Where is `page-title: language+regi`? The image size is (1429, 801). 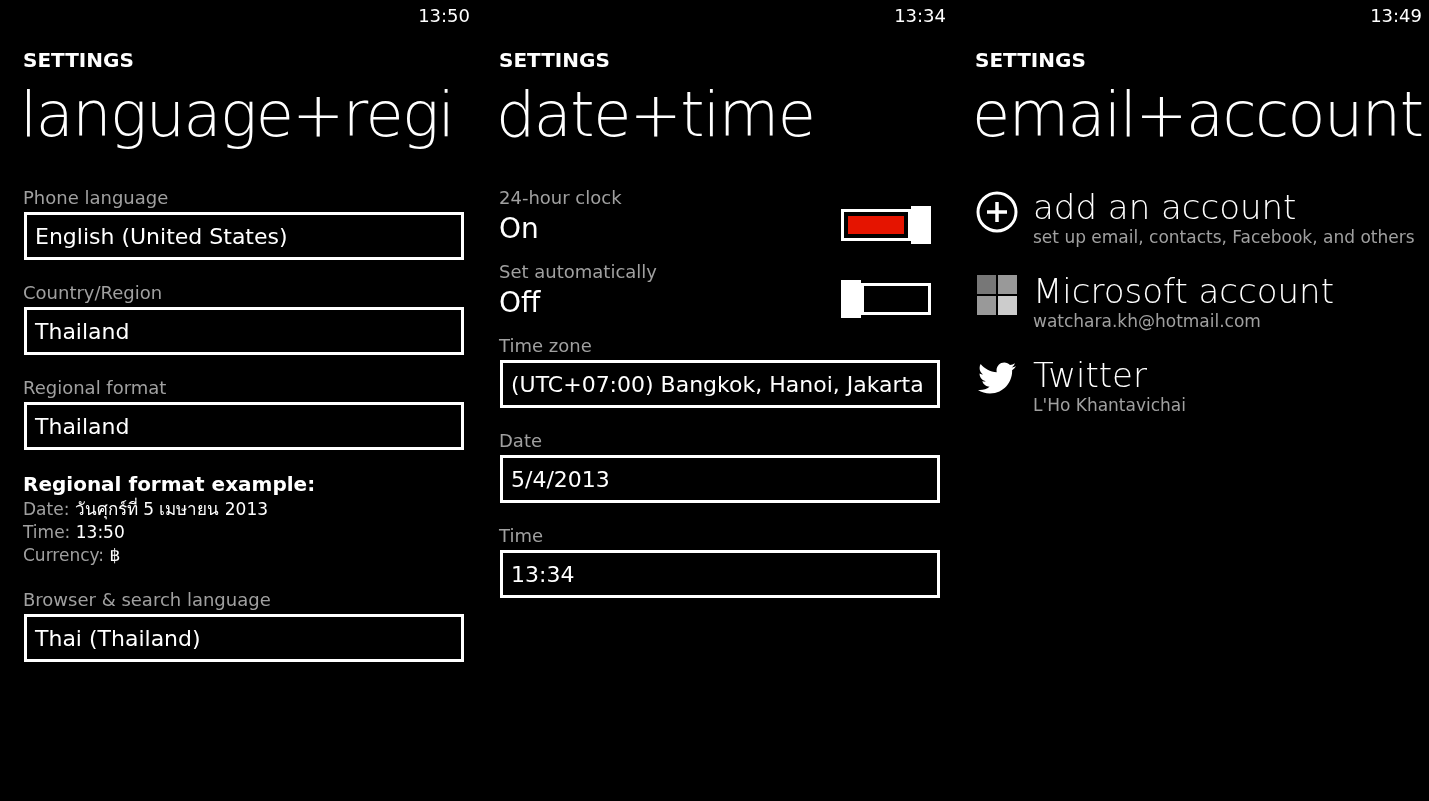 page-title: language+regi is located at coordinates (237, 114).